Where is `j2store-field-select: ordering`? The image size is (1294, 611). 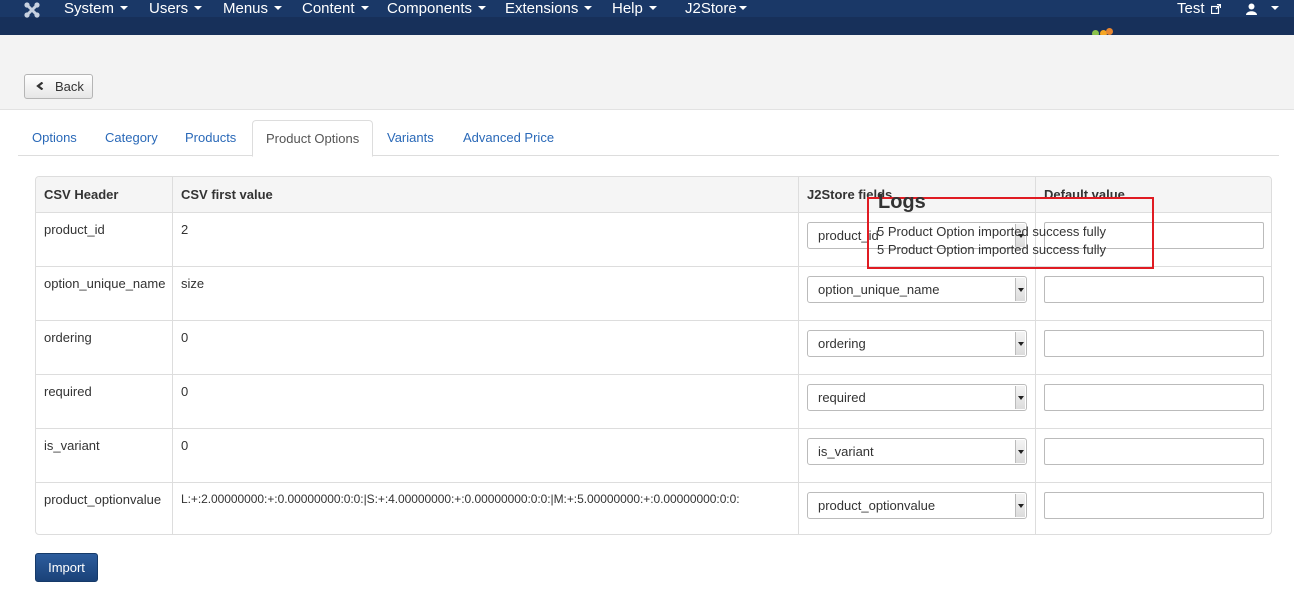
j2store-field-select: ordering is located at coordinates (917, 343).